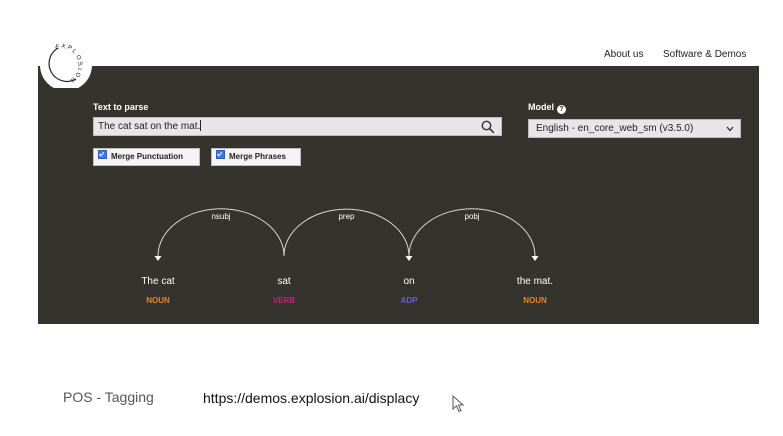  What do you see at coordinates (284, 300) in the screenshot?
I see `token-pos-tag: VERB` at bounding box center [284, 300].